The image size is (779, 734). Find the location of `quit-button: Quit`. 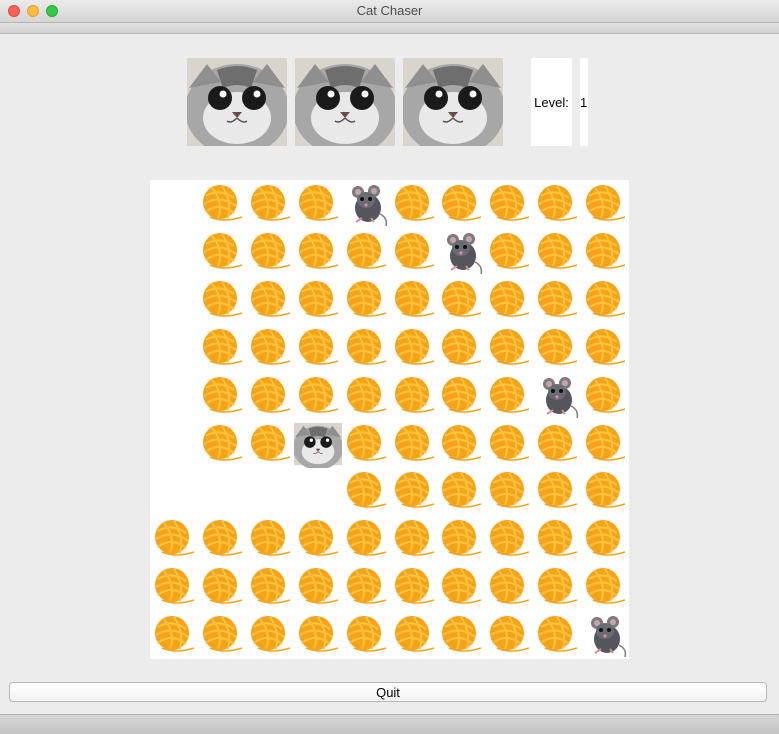

quit-button: Quit is located at coordinates (388, 692).